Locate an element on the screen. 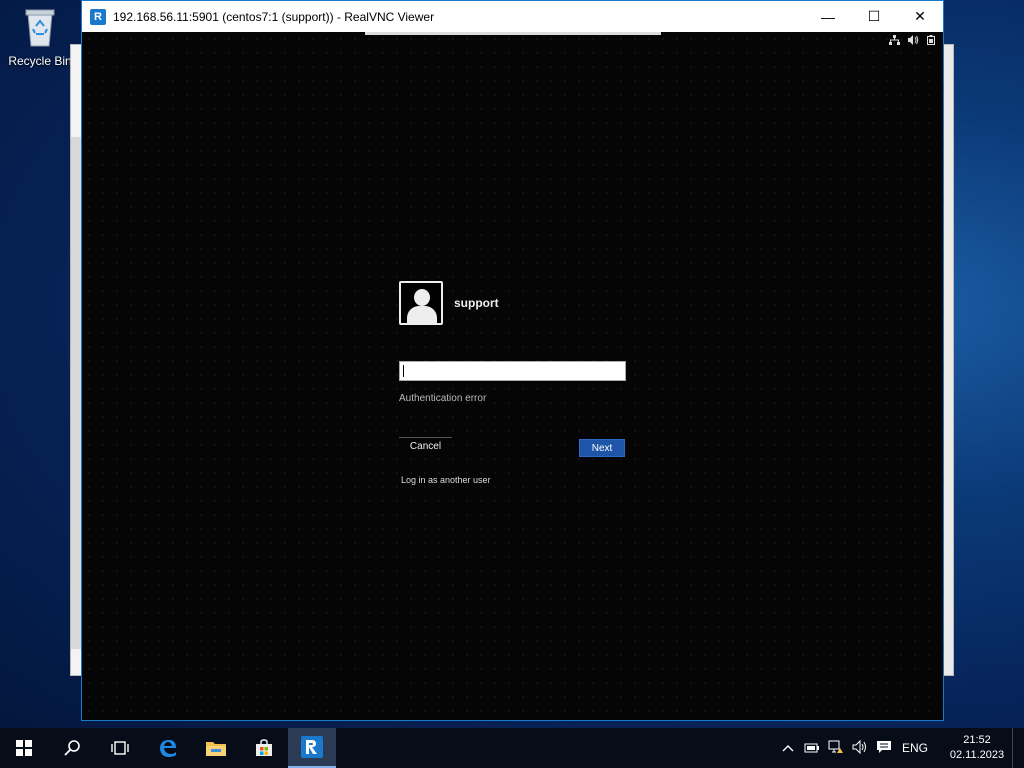 The height and width of the screenshot is (768, 1024). search-button is located at coordinates (72, 748).